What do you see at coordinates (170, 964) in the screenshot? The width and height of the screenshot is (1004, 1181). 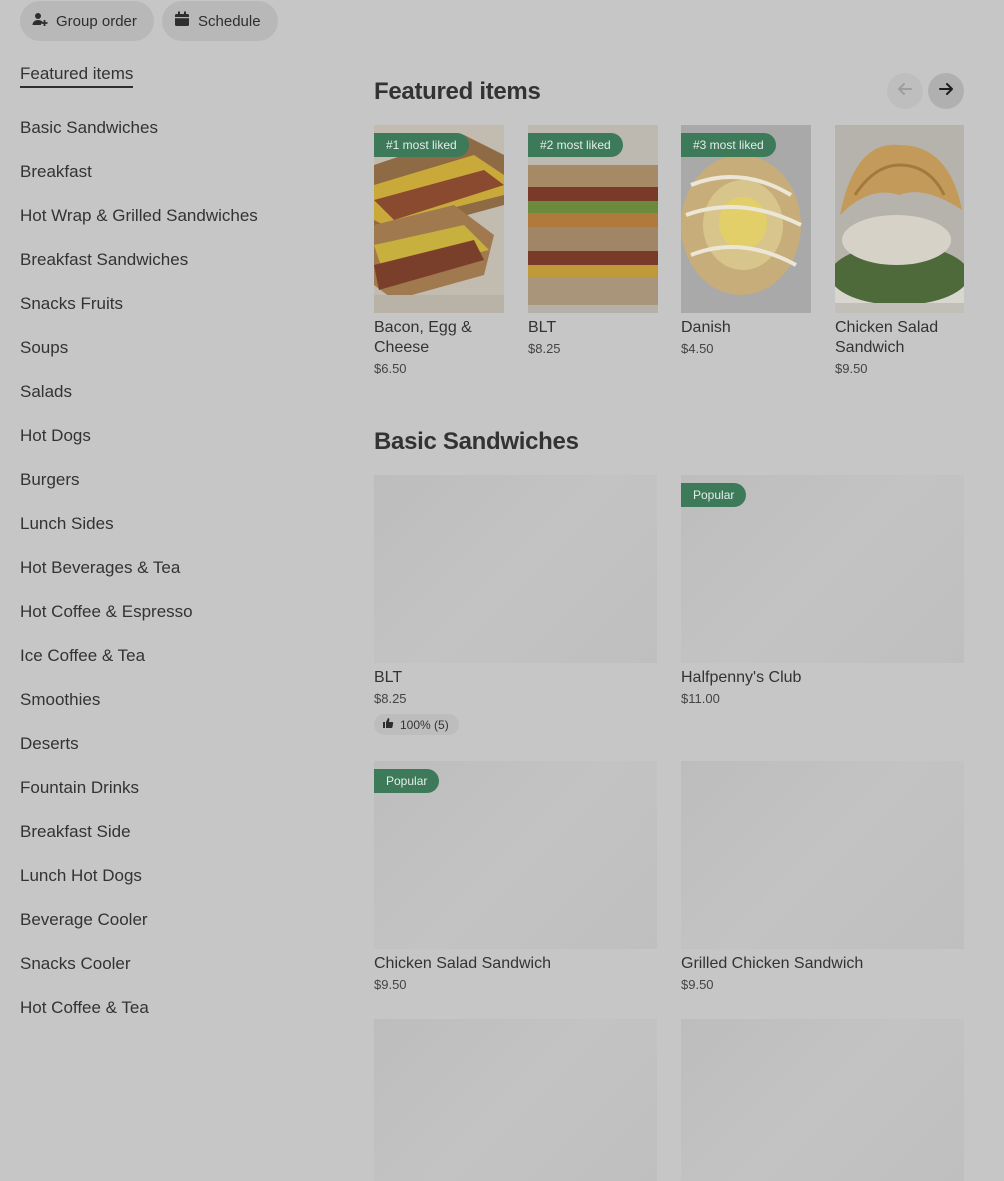 I see `sidebar-item-snacks-cooler: Snacks Cooler` at bounding box center [170, 964].